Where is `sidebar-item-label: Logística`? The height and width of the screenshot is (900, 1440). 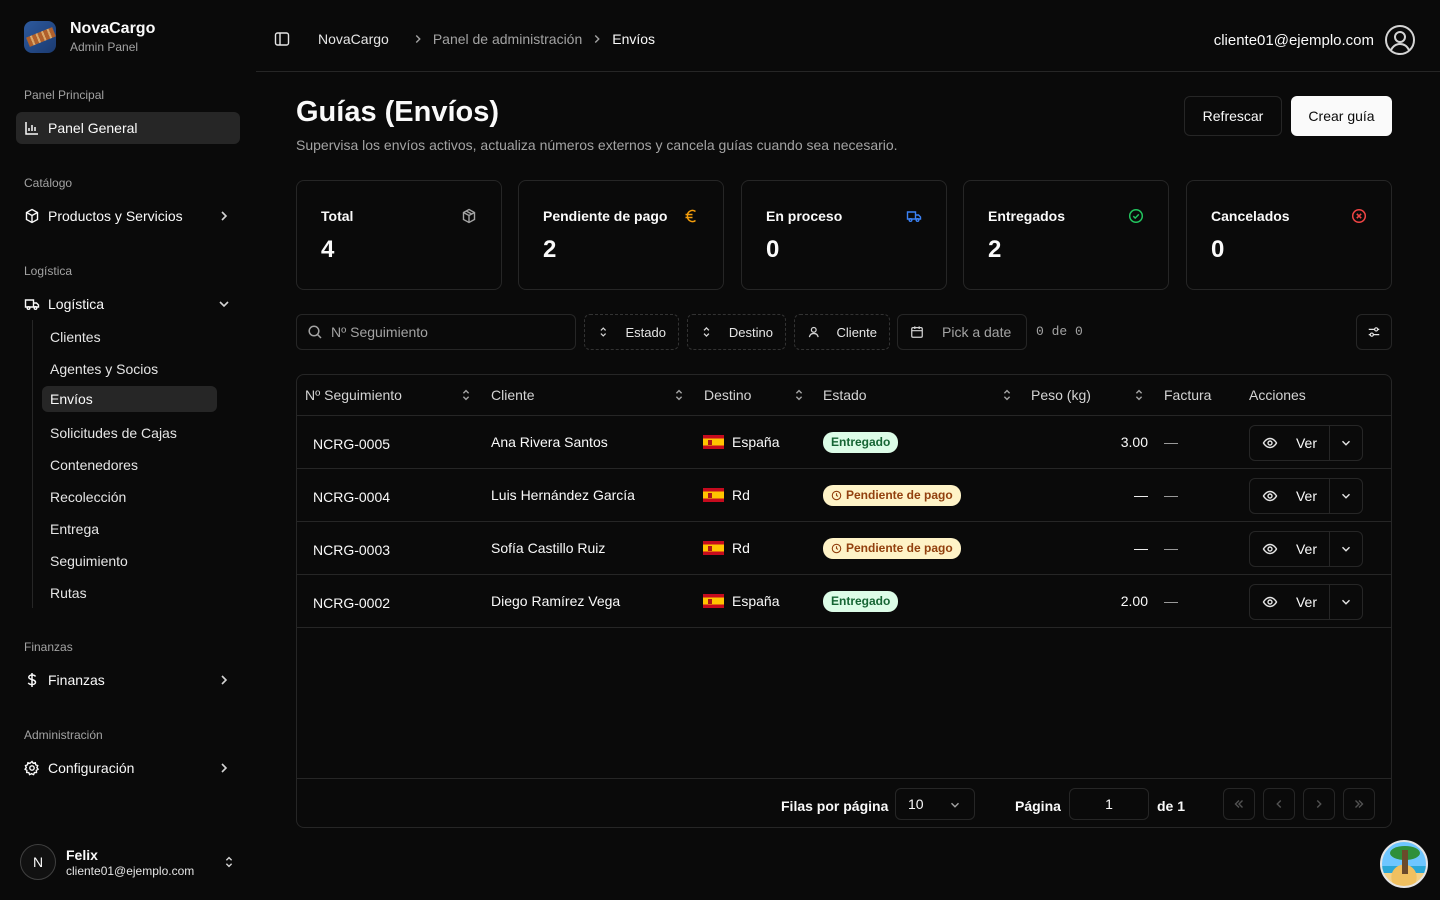 sidebar-item-label: Logística is located at coordinates (76, 304).